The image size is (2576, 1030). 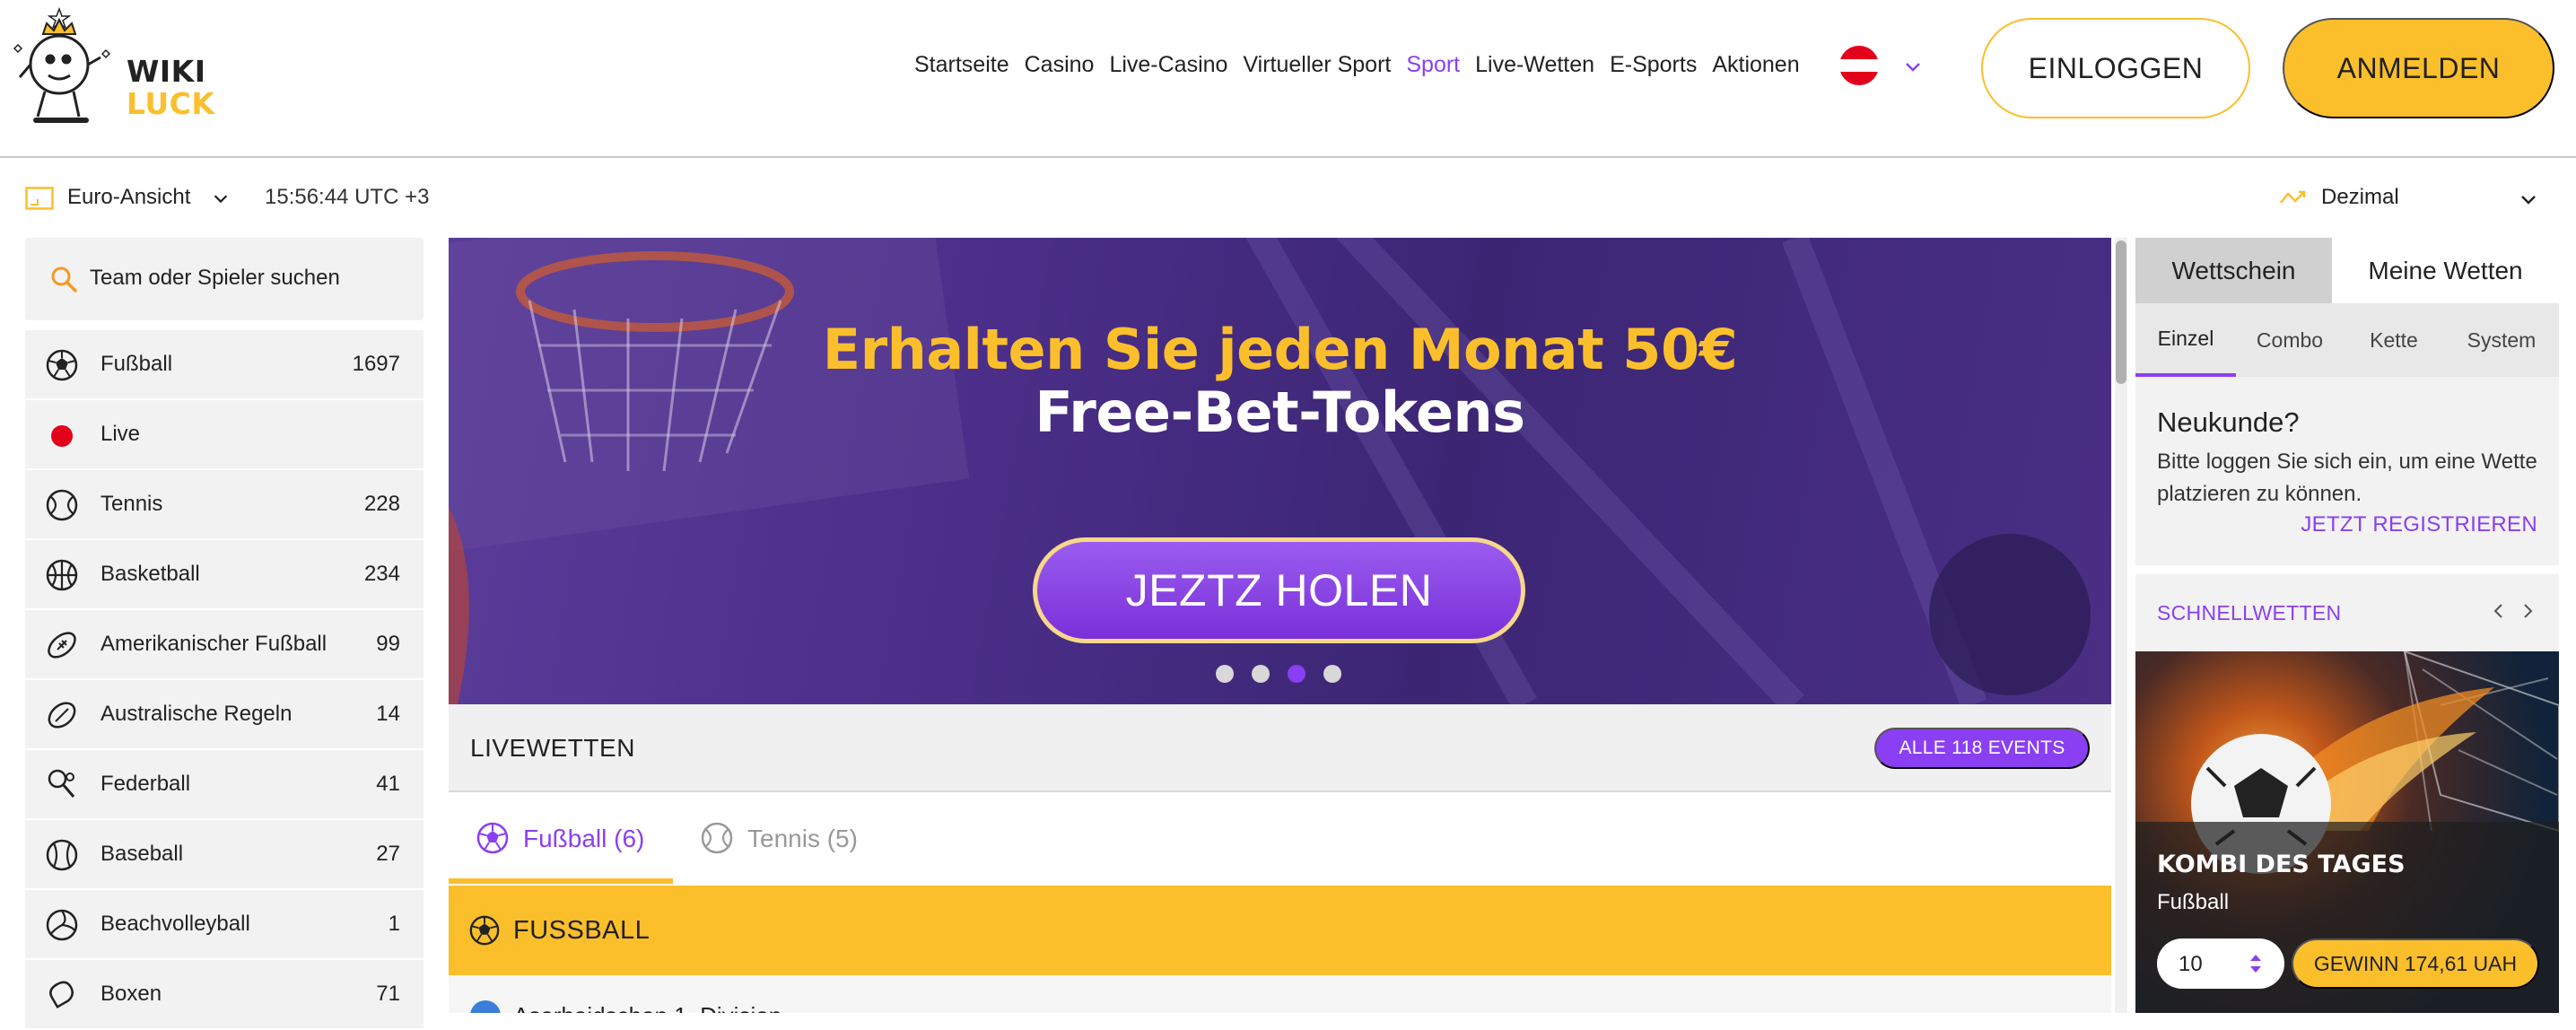 I want to click on sport-item-baseball: Baseball 27, so click(x=224, y=855).